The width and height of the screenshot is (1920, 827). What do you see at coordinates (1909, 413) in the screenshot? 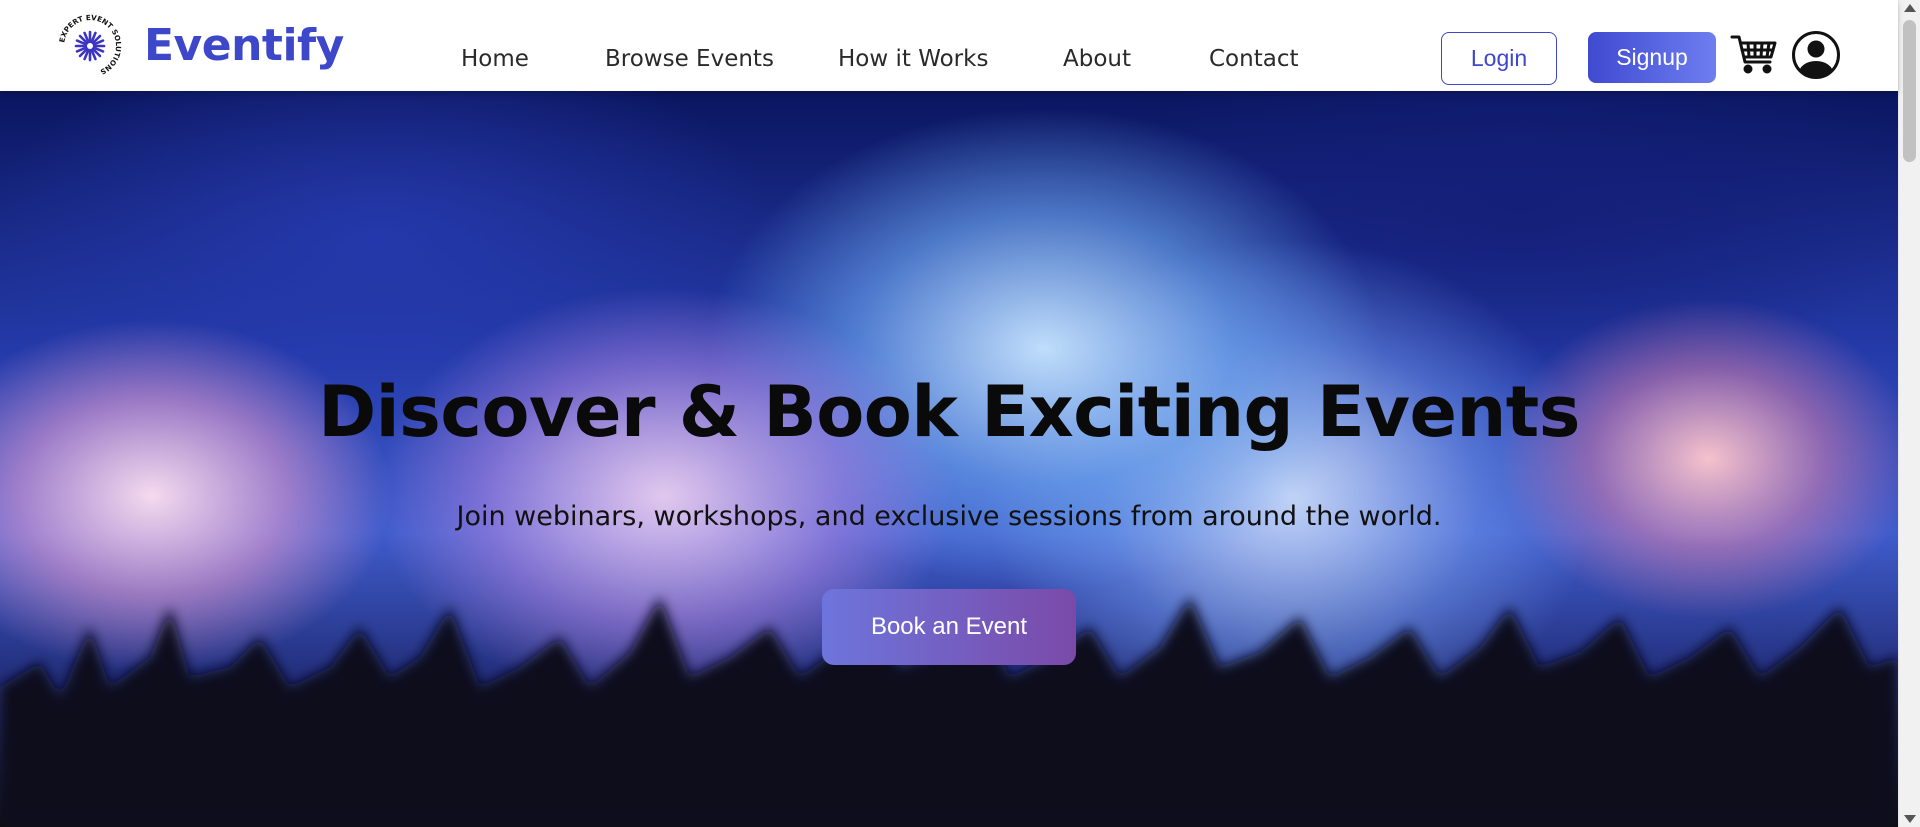
I see `page-scrollbar` at bounding box center [1909, 413].